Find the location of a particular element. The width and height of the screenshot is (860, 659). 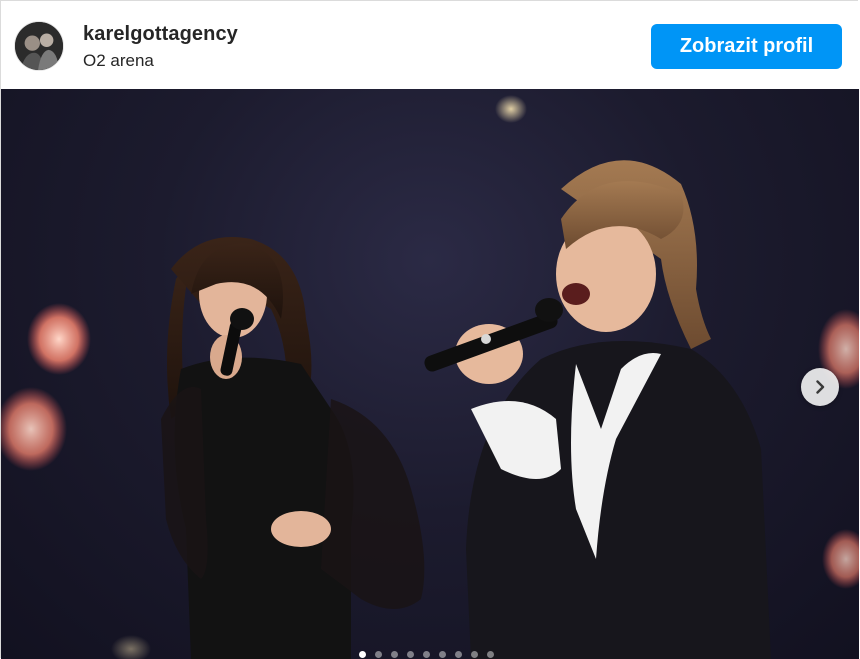

chevron-right-icon is located at coordinates (820, 387).